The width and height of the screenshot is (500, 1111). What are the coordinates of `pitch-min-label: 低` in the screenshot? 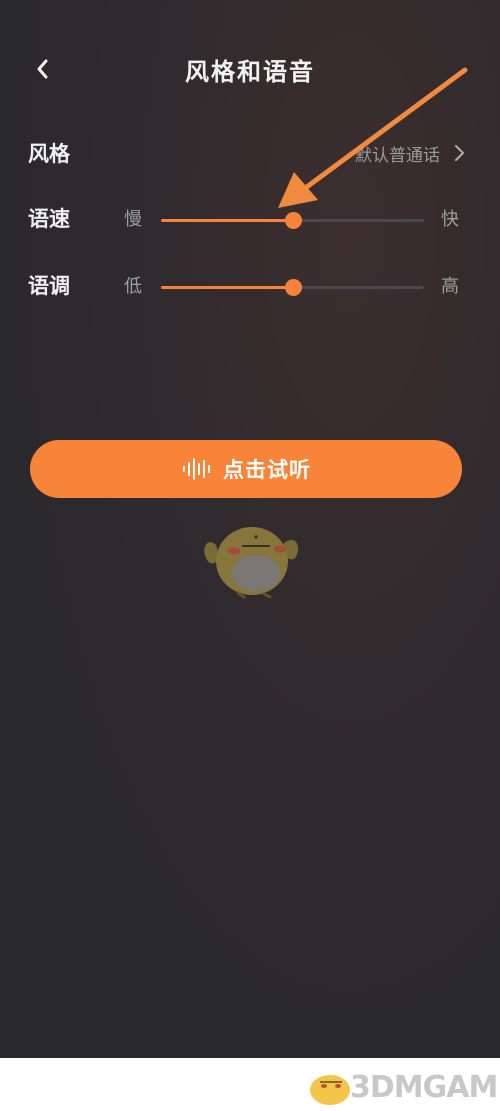 It's located at (133, 286).